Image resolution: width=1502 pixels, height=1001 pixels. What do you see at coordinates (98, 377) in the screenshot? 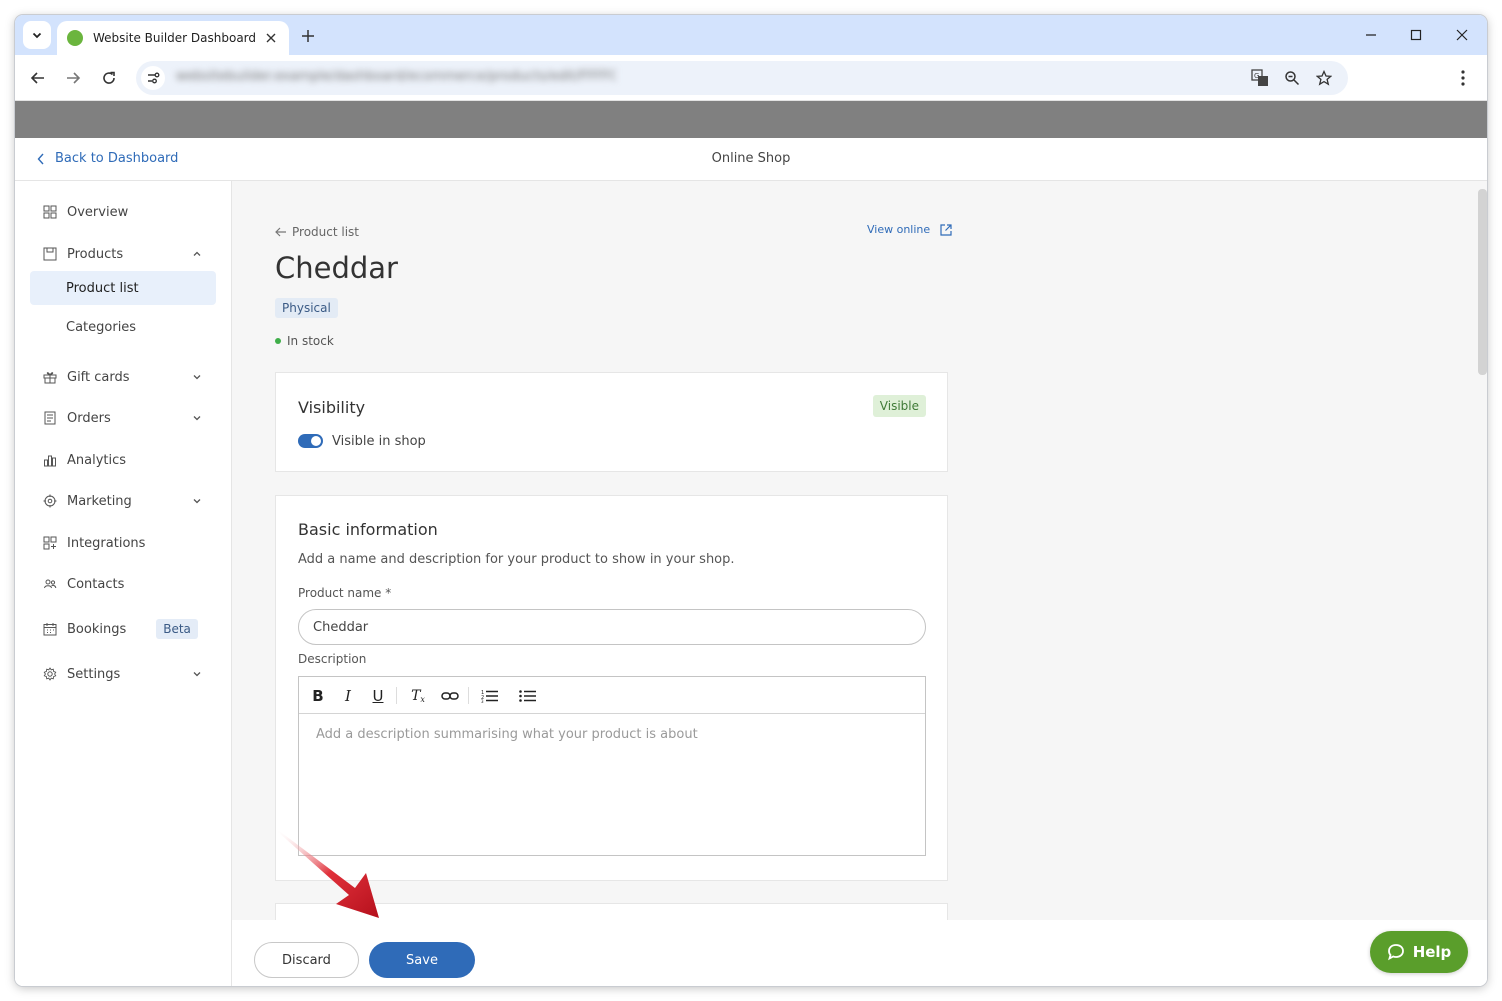
I see `sidebar-item-label: Gift cards` at bounding box center [98, 377].